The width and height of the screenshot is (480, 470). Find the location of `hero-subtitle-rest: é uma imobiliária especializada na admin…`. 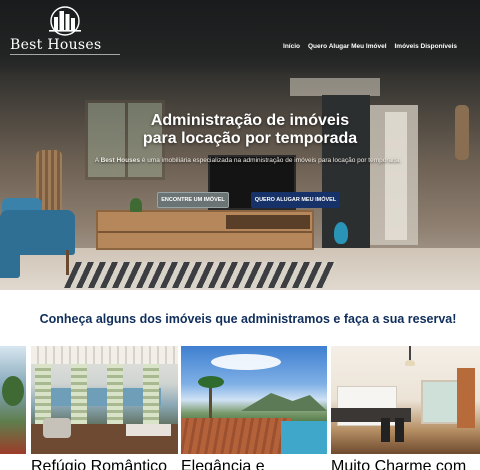

hero-subtitle-rest: é uma imobiliária especializada na admin… is located at coordinates (270, 160).